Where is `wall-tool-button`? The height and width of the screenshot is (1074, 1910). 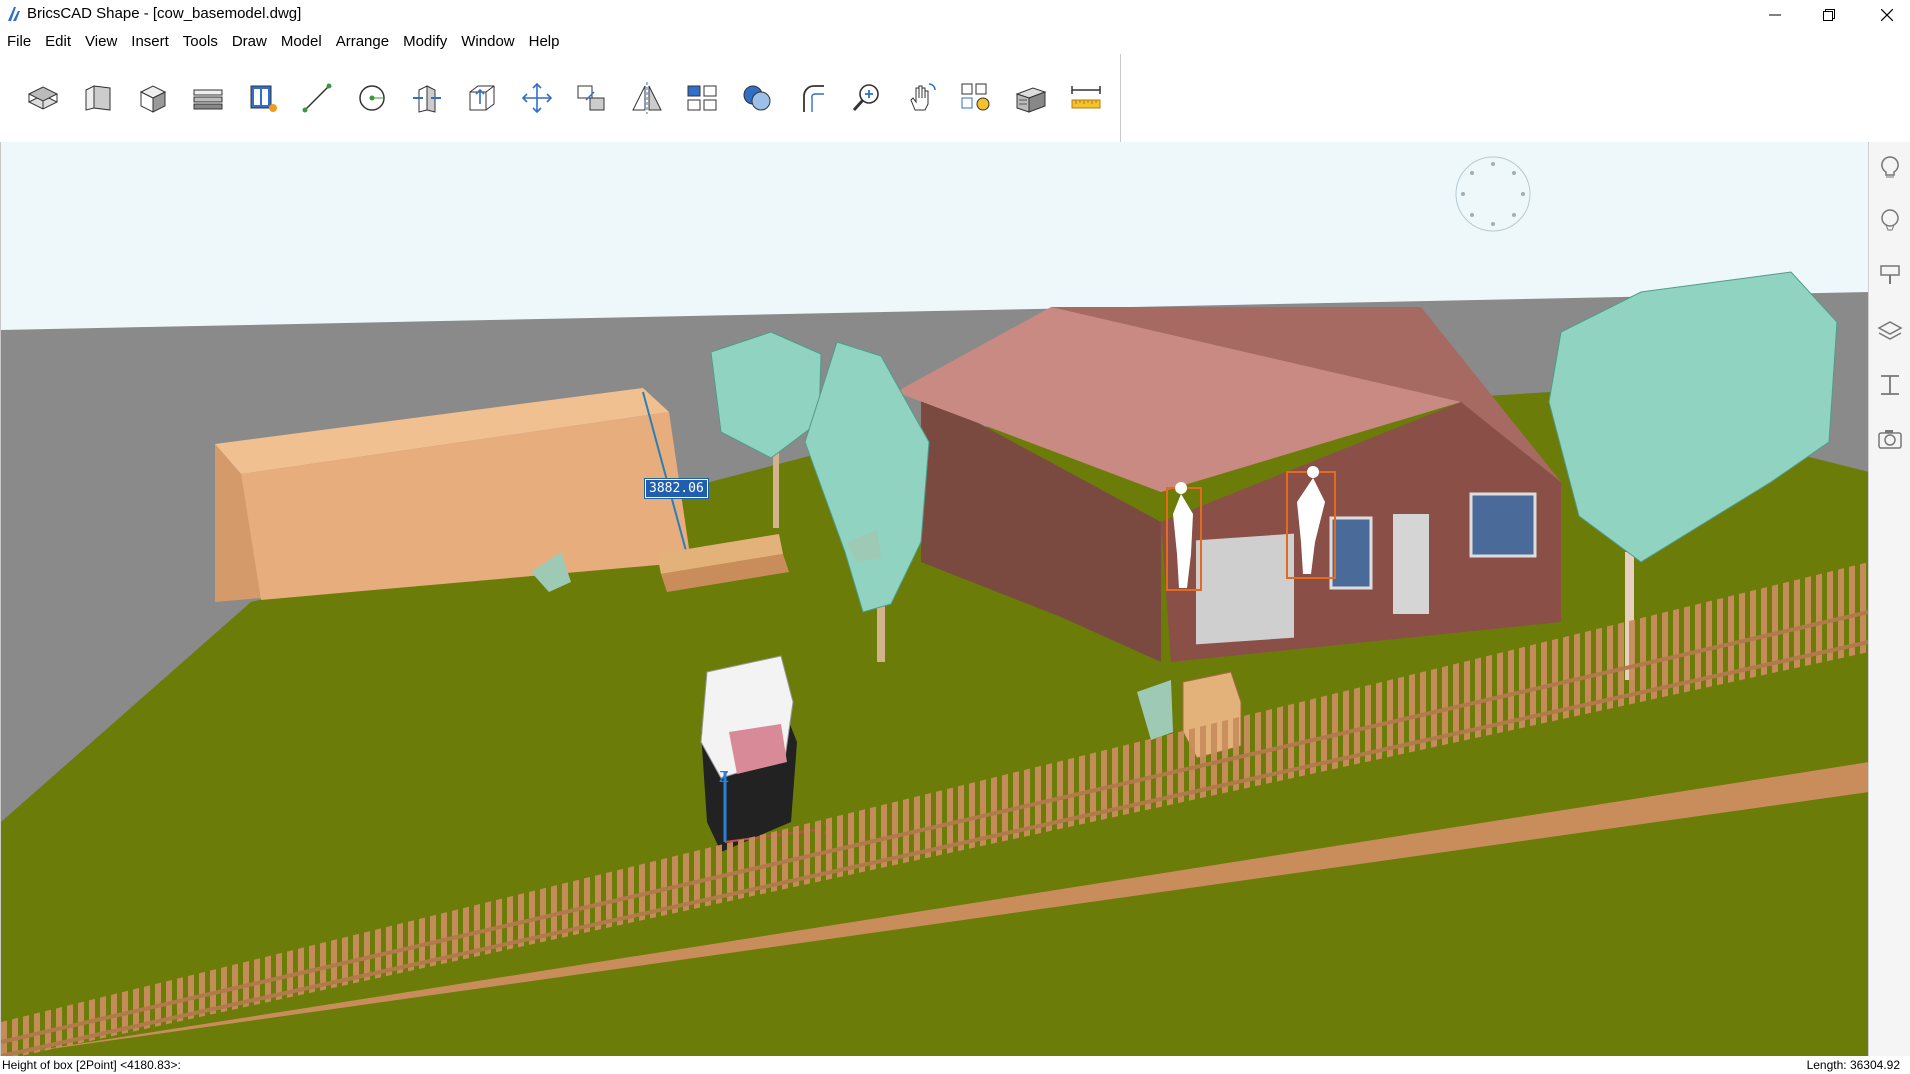 wall-tool-button is located at coordinates (43, 98).